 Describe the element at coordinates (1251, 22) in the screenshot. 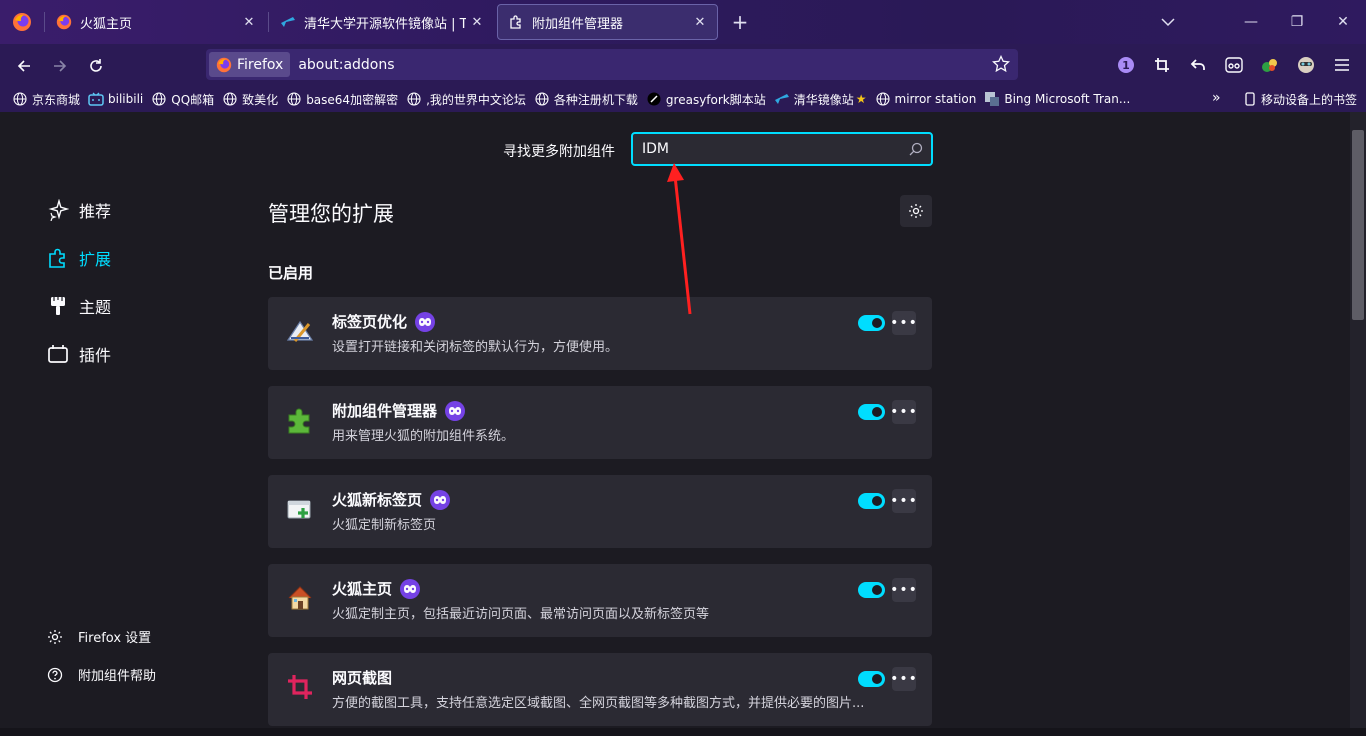

I see `minimize-button: —` at that location.